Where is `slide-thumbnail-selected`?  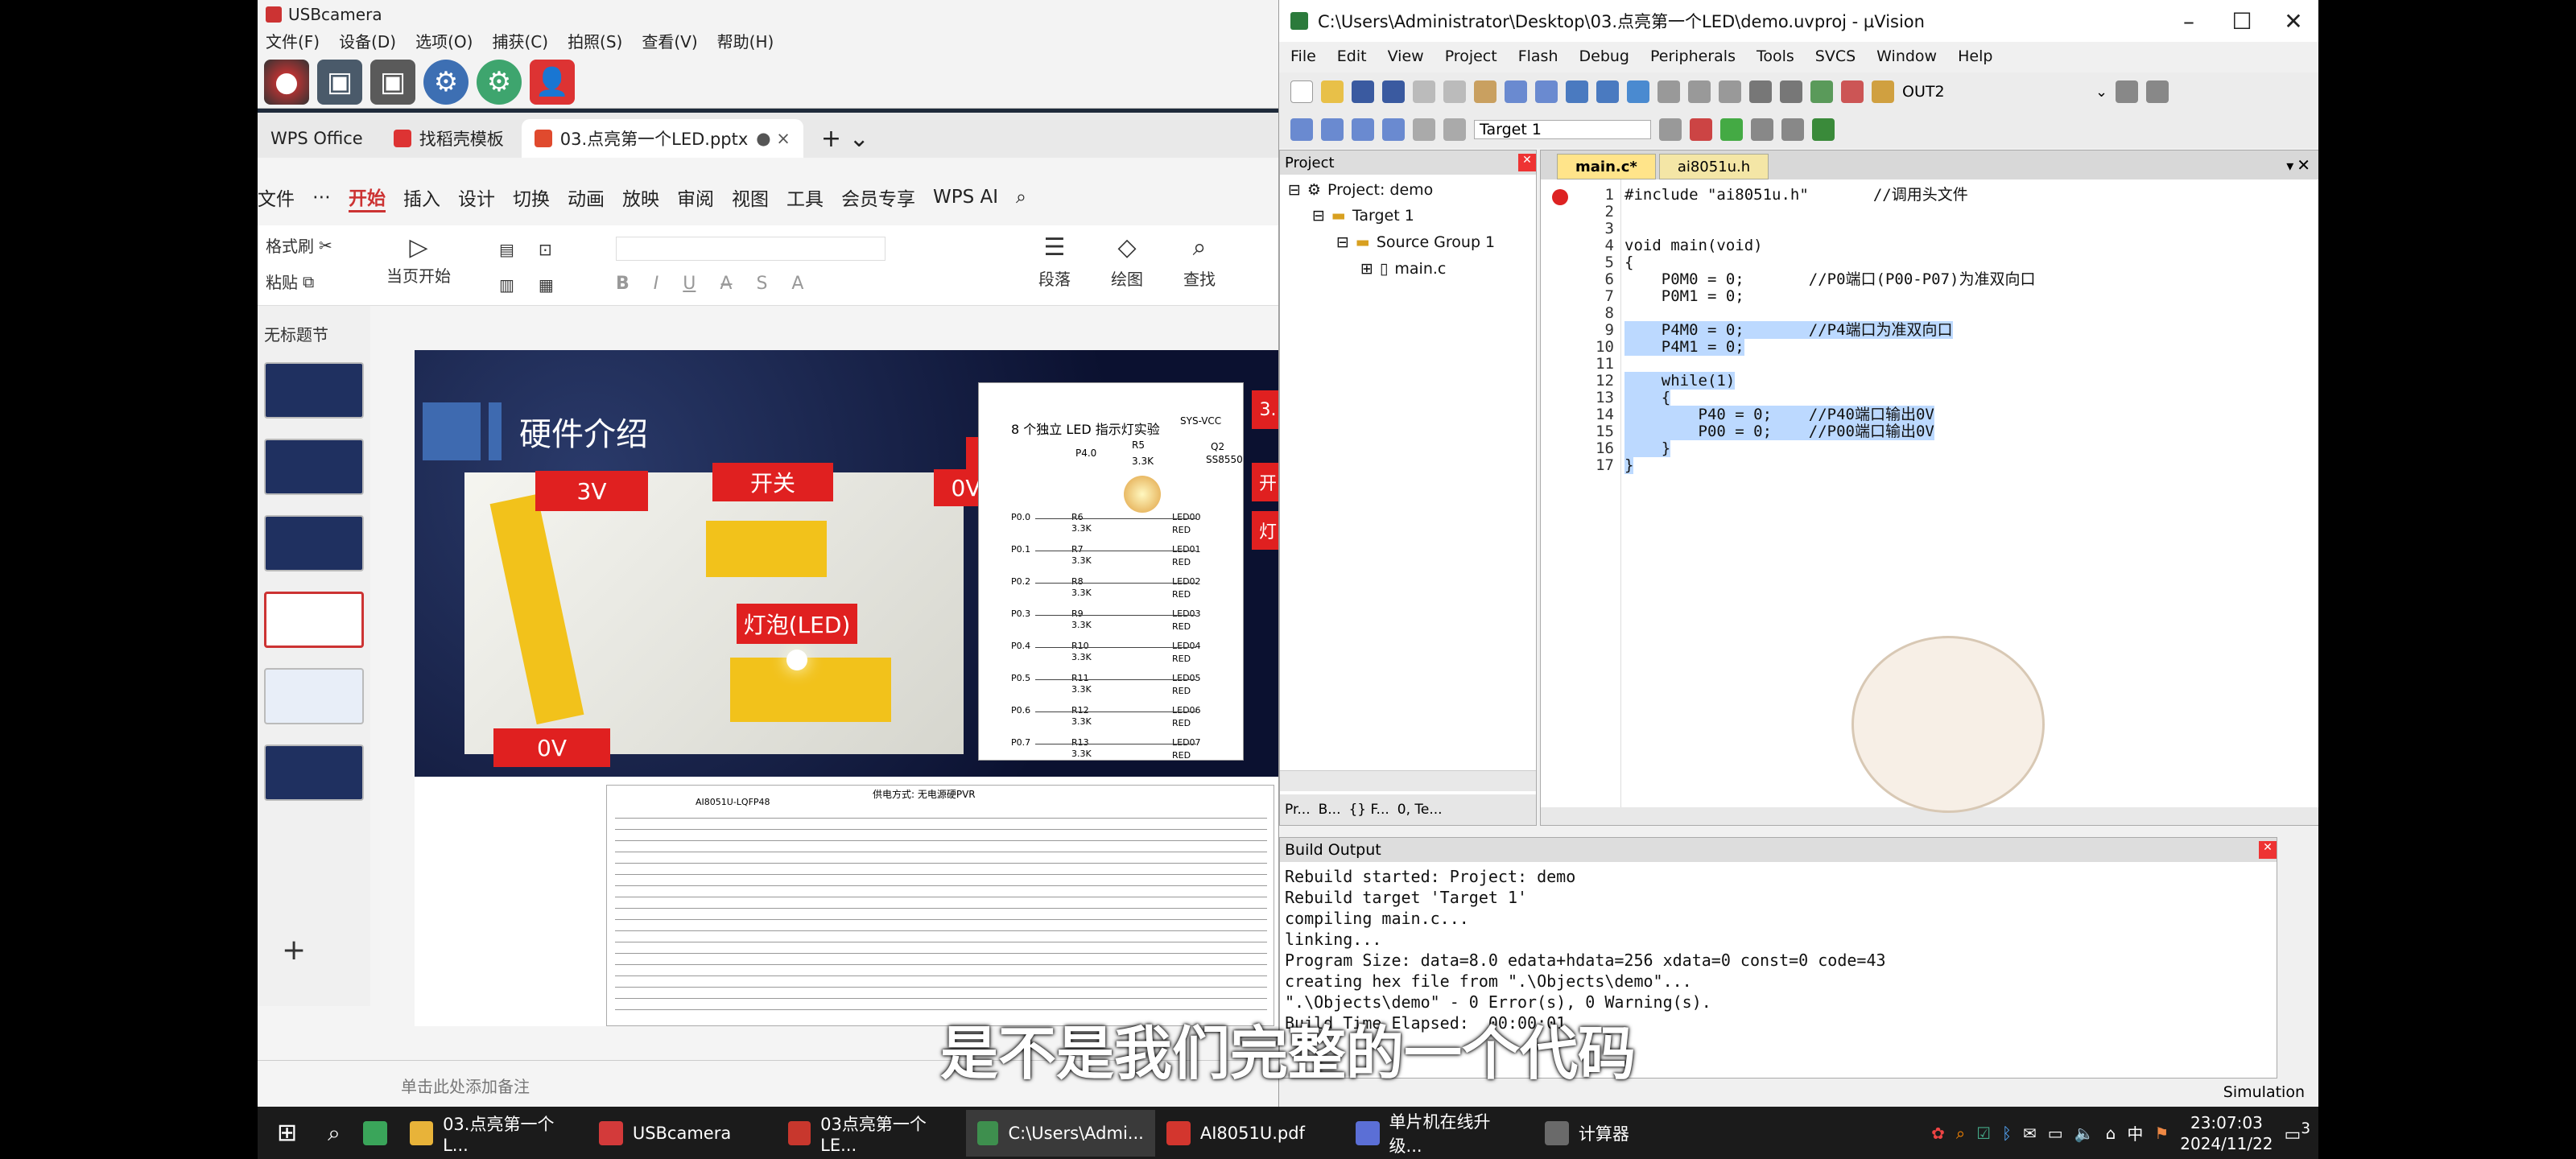
slide-thumbnail-selected is located at coordinates (314, 620).